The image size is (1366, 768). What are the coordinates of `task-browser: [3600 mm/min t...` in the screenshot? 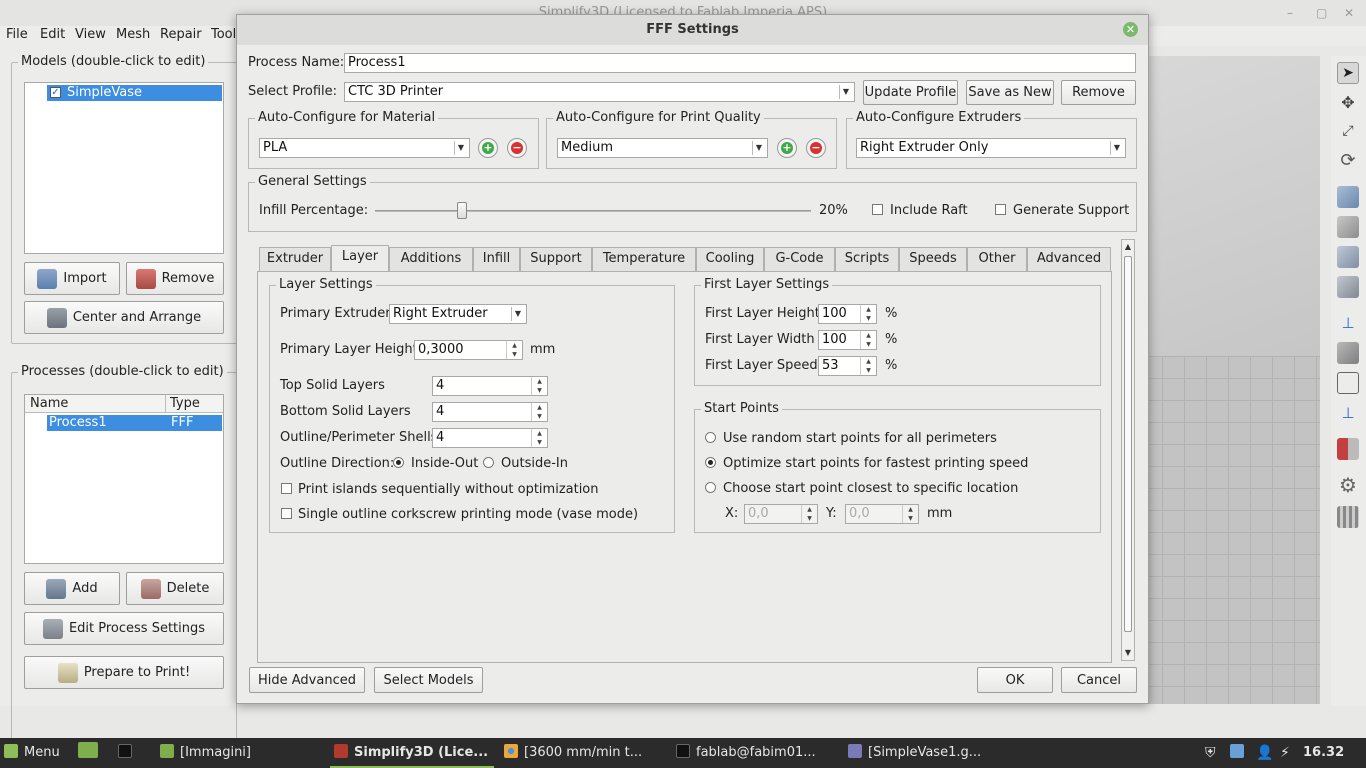 It's located at (585, 753).